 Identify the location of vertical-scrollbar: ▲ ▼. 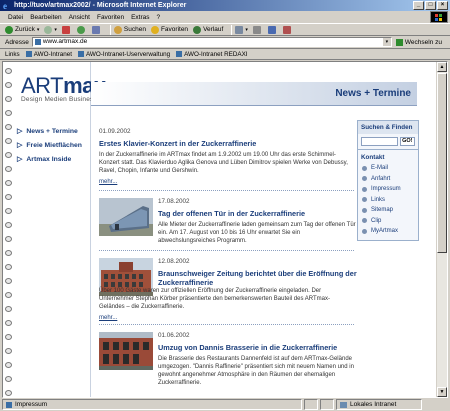
(441, 229).